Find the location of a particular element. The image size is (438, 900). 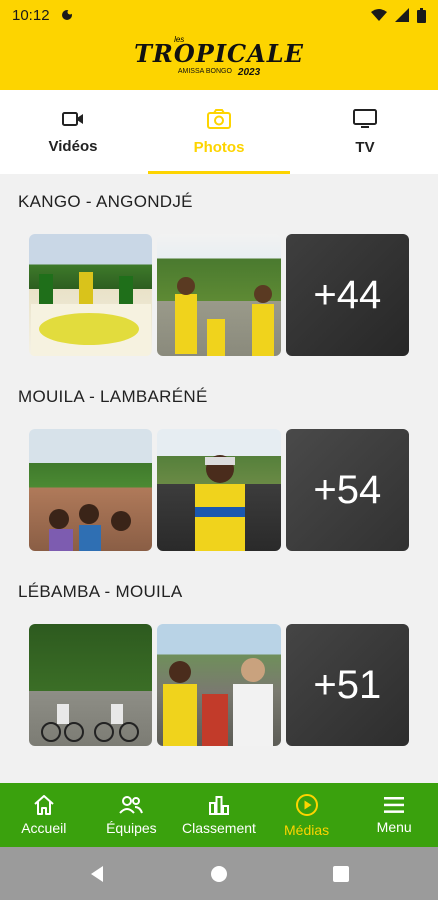

tab-tv: TV is located at coordinates (365, 132).